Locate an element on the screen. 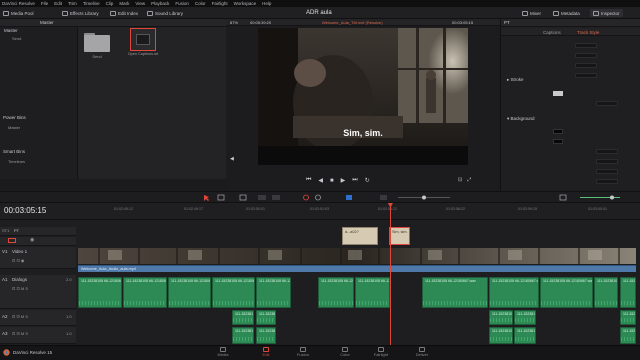 The image size is (640, 360). section-background: ▾ Background is located at coordinates (521, 119).